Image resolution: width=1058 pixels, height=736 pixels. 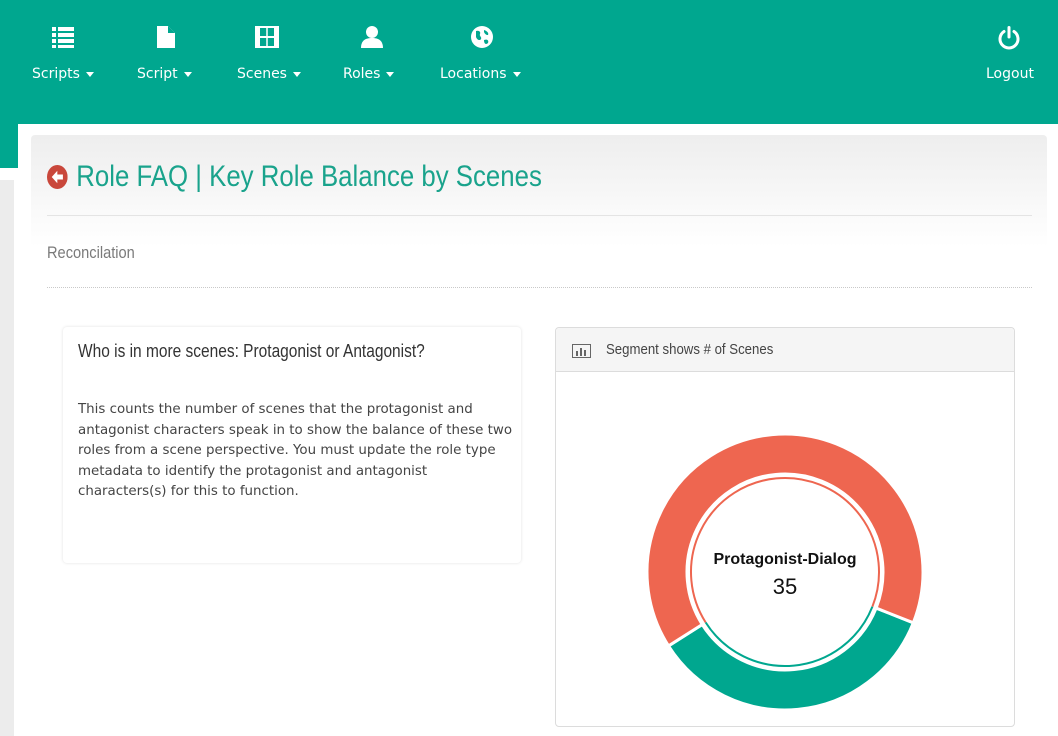 What do you see at coordinates (91, 252) in the screenshot?
I see `page-subtitle: Reconcilation` at bounding box center [91, 252].